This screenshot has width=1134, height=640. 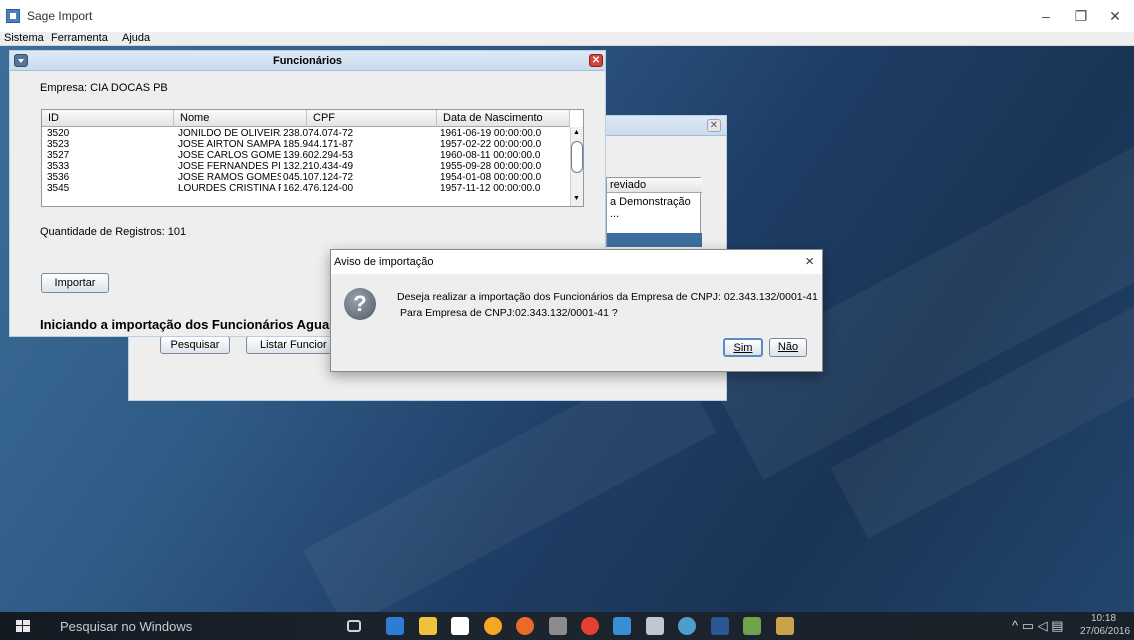 I want to click on app-icon-grey, so click(x=558, y=626).